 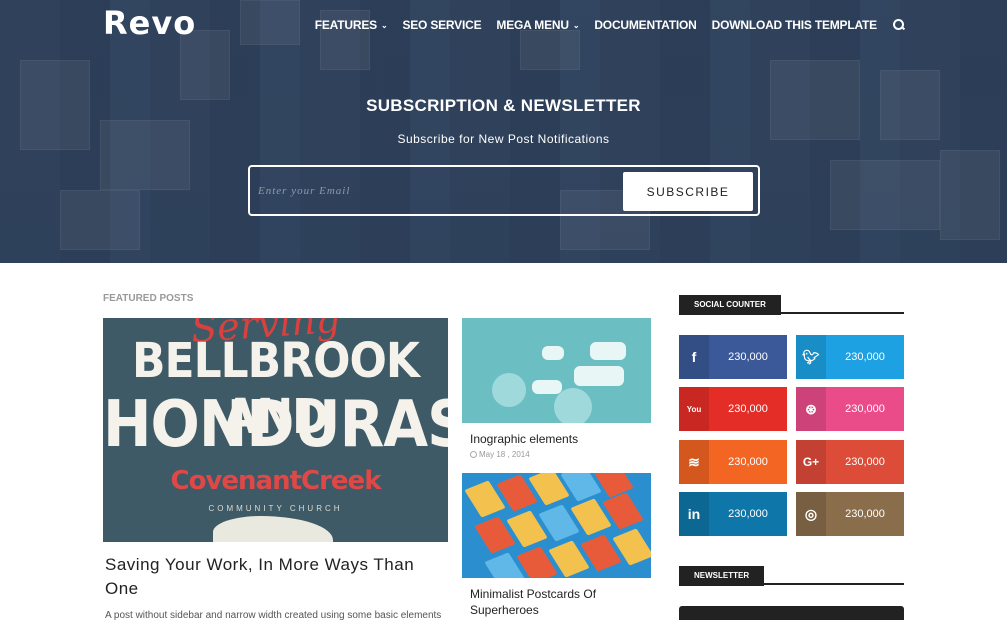 What do you see at coordinates (748, 514) in the screenshot?
I see `linkedin-count: 230,000` at bounding box center [748, 514].